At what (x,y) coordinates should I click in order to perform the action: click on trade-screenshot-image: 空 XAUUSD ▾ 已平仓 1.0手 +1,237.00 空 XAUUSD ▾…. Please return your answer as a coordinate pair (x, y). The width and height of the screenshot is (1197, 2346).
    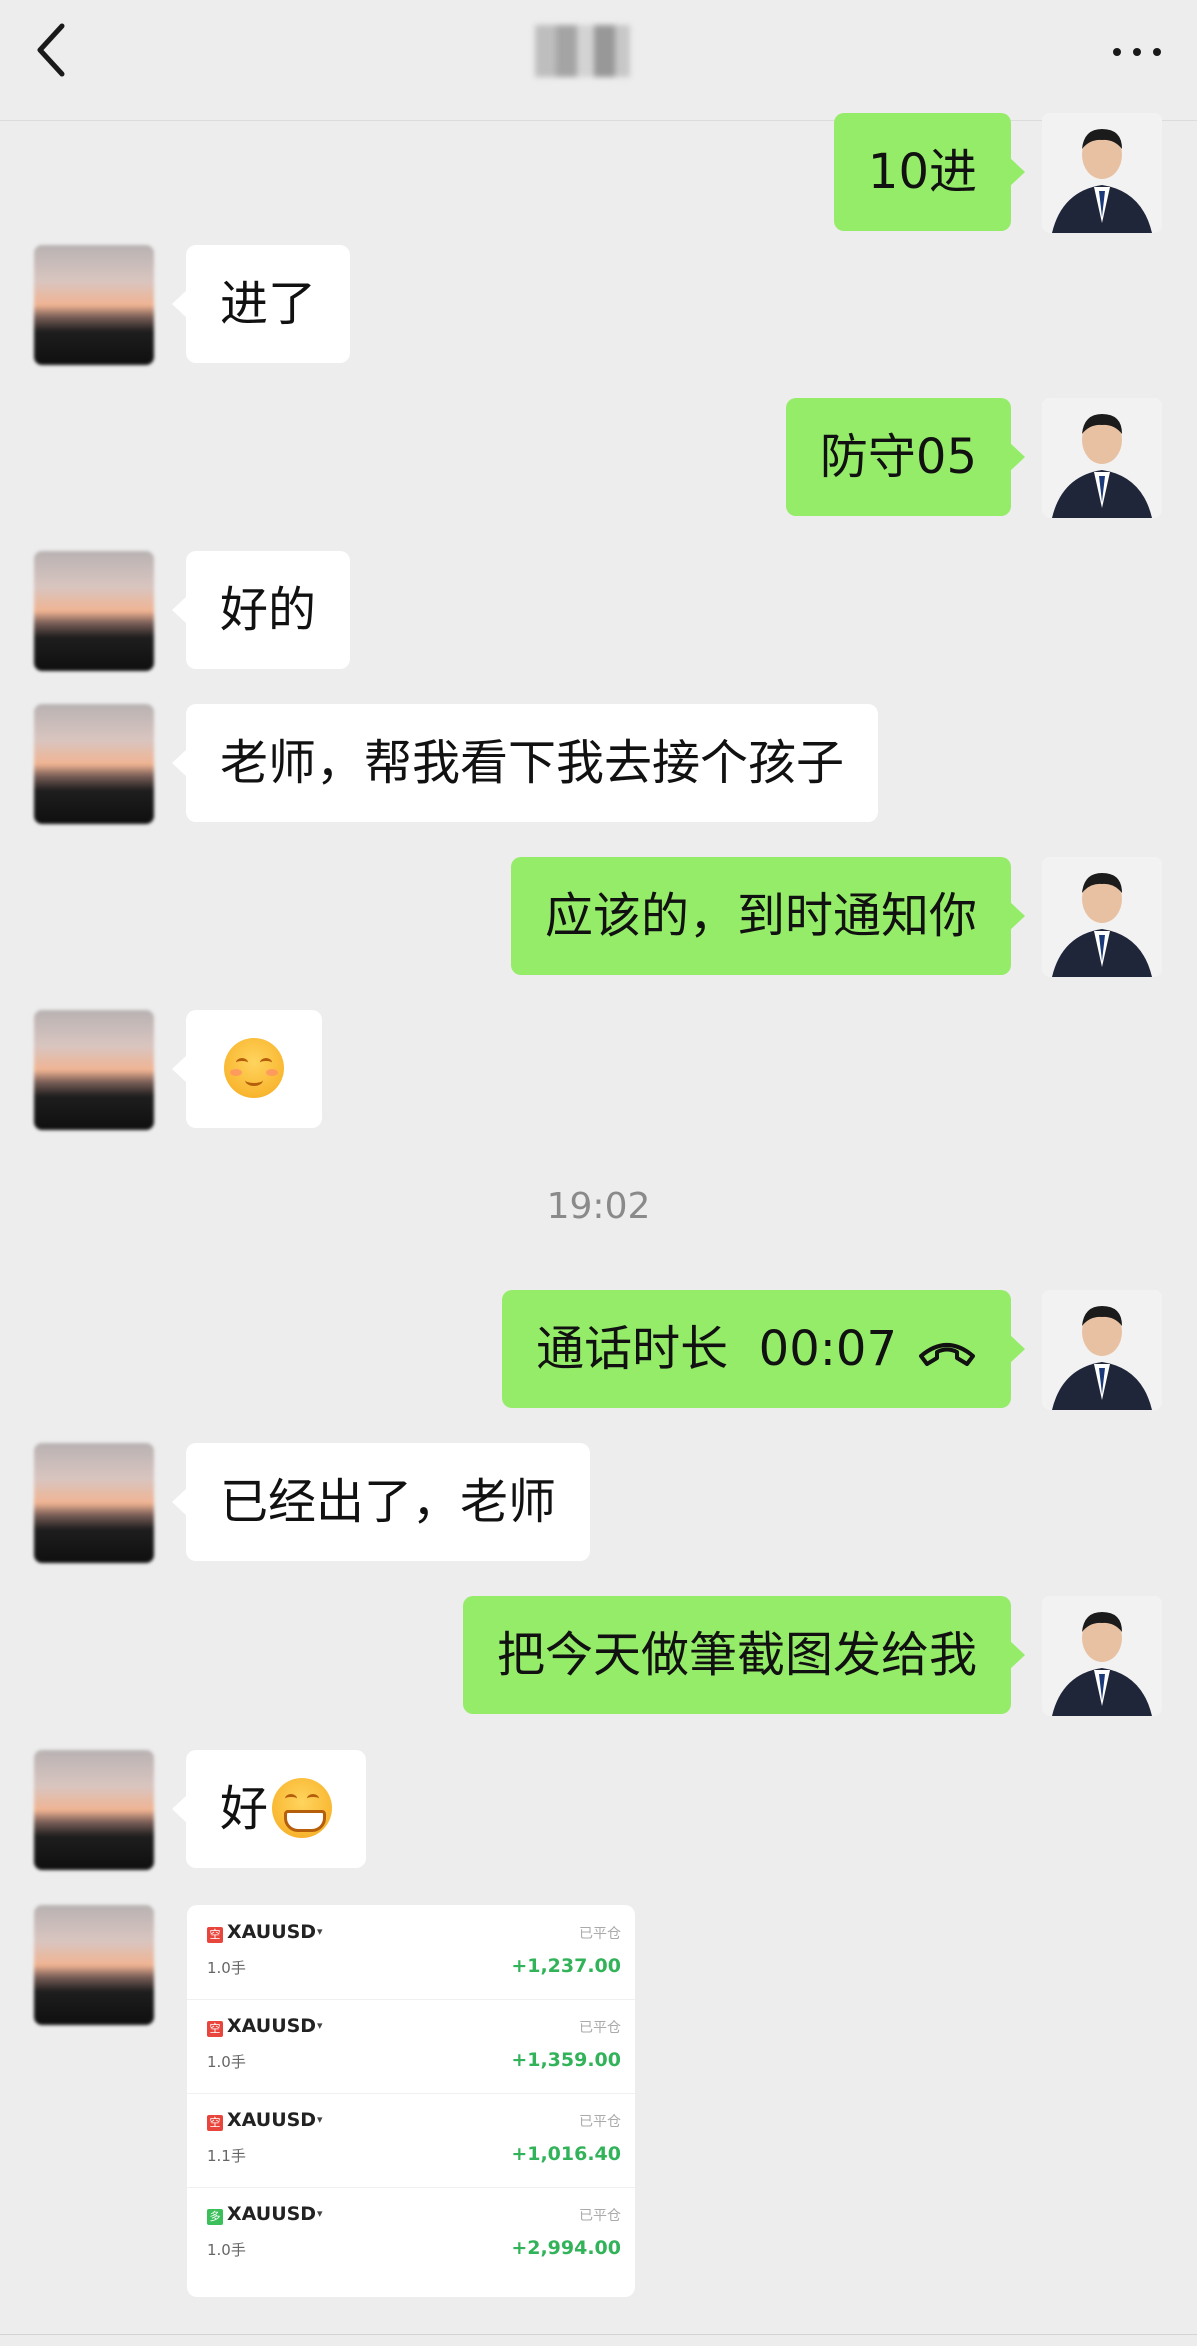
    Looking at the image, I should click on (411, 2101).